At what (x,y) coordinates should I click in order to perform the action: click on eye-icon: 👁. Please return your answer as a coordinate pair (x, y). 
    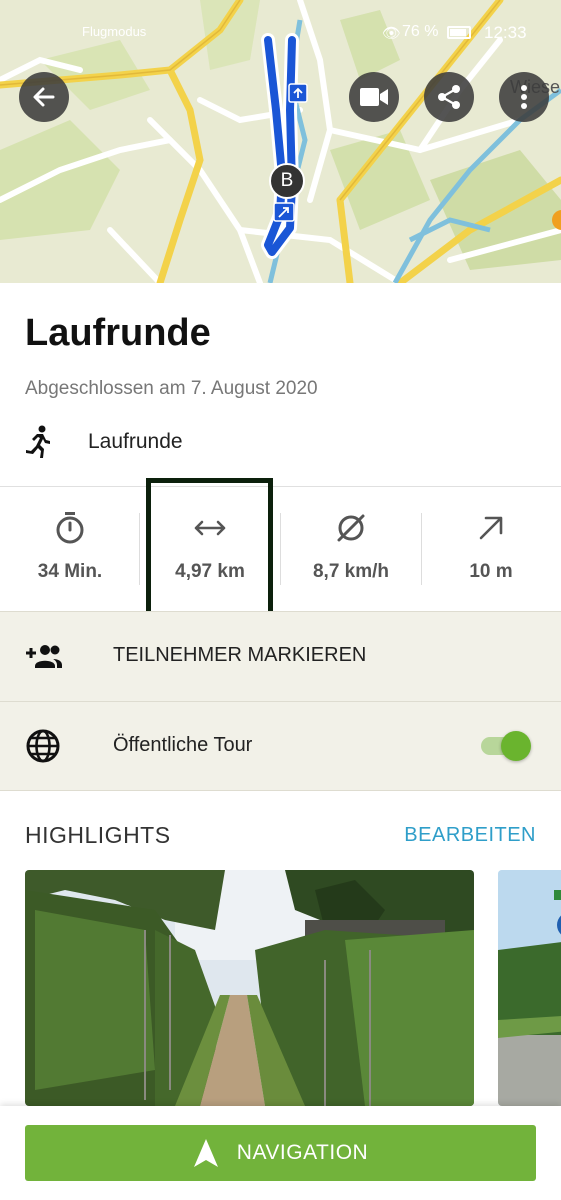
    Looking at the image, I should click on (392, 33).